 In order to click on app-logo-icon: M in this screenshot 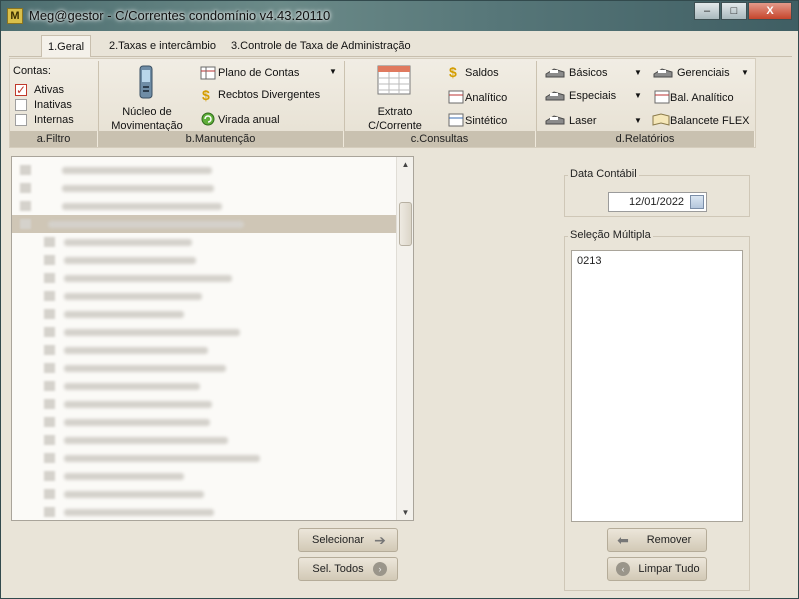, I will do `click(15, 16)`.